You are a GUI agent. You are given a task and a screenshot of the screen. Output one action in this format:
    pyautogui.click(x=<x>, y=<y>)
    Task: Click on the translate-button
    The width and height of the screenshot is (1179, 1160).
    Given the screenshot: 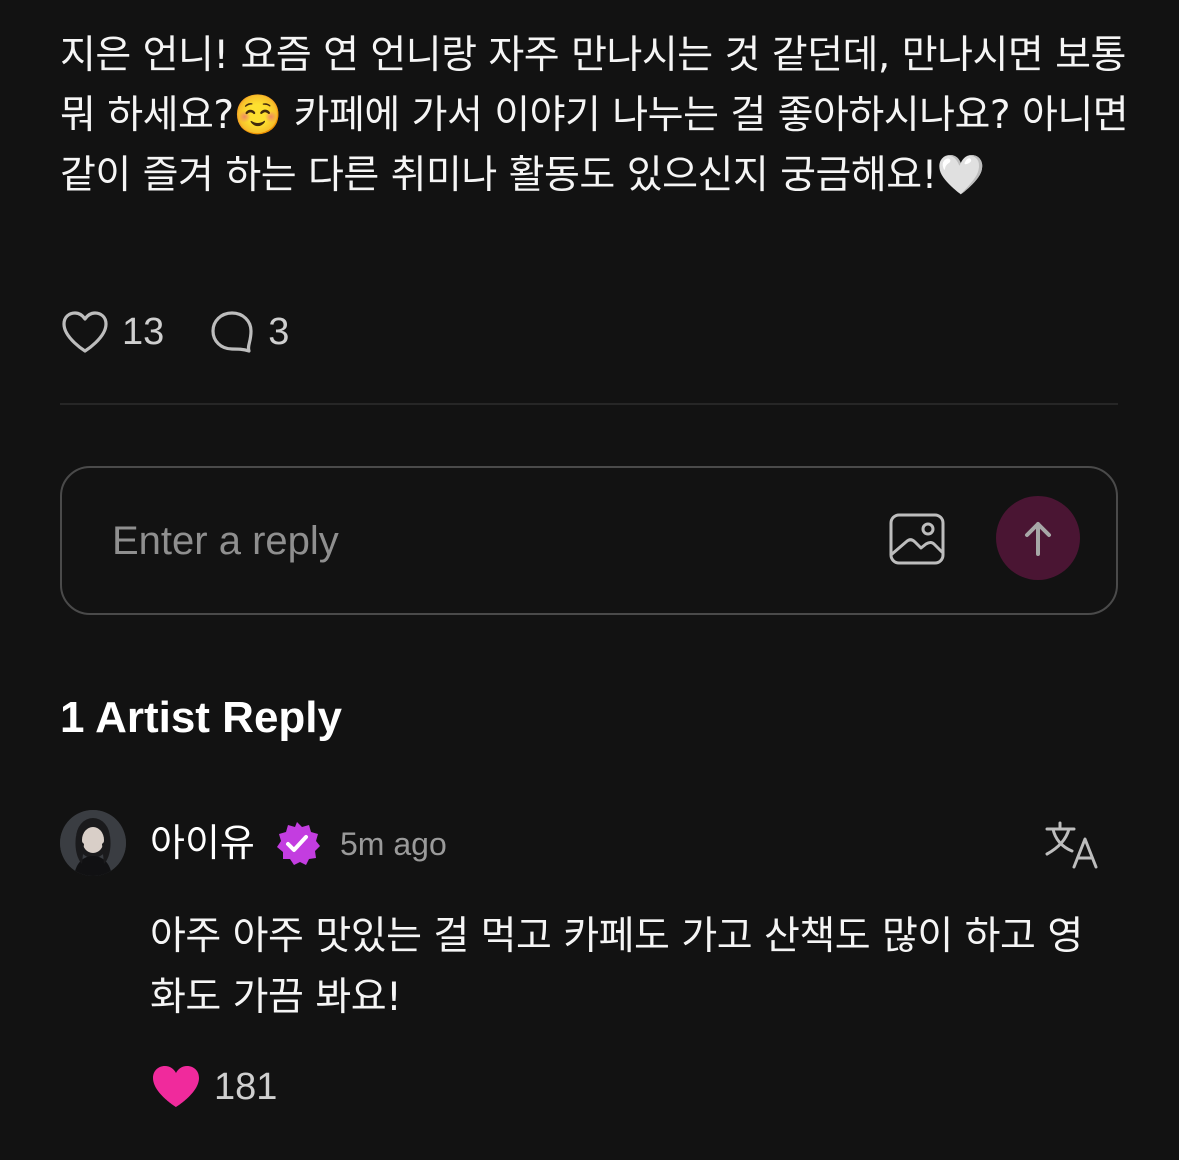 What is the action you would take?
    pyautogui.click(x=1072, y=845)
    